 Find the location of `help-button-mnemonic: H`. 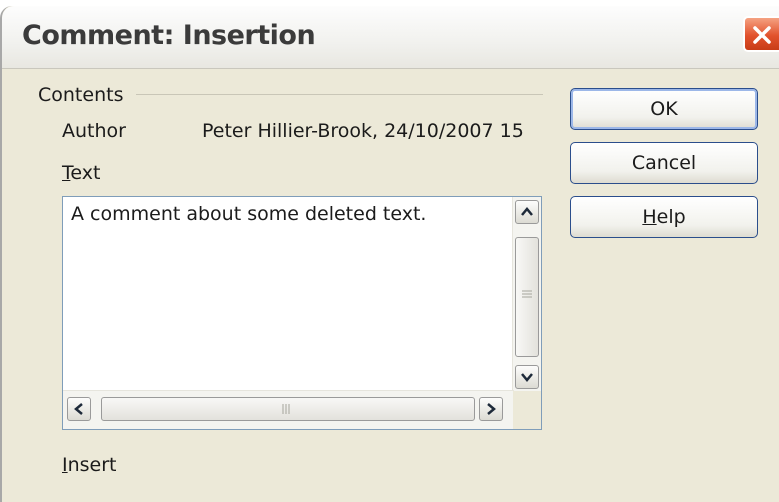

help-button-mnemonic: H is located at coordinates (649, 217).